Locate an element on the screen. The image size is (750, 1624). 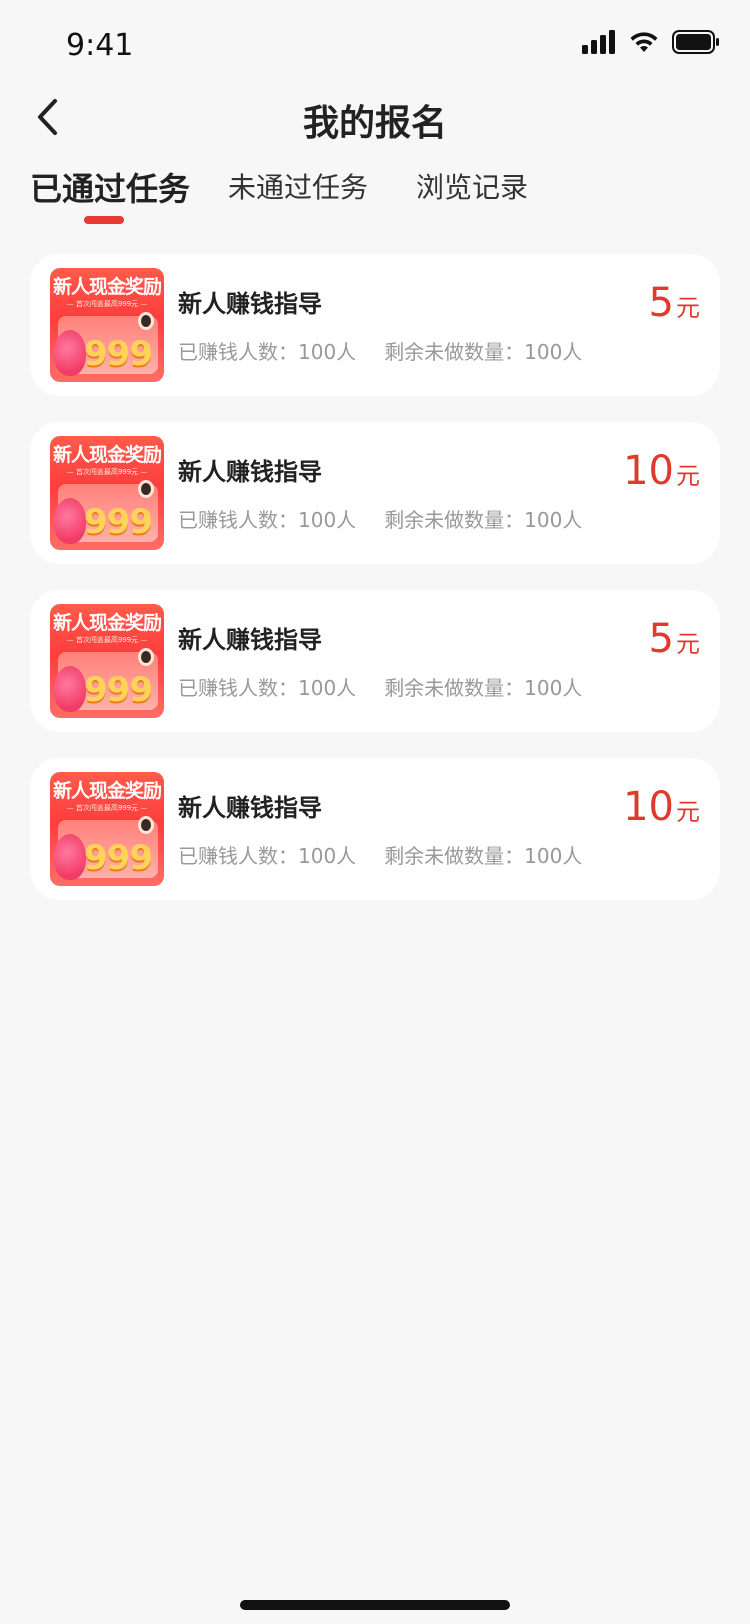
battery-icon is located at coordinates (695, 42).